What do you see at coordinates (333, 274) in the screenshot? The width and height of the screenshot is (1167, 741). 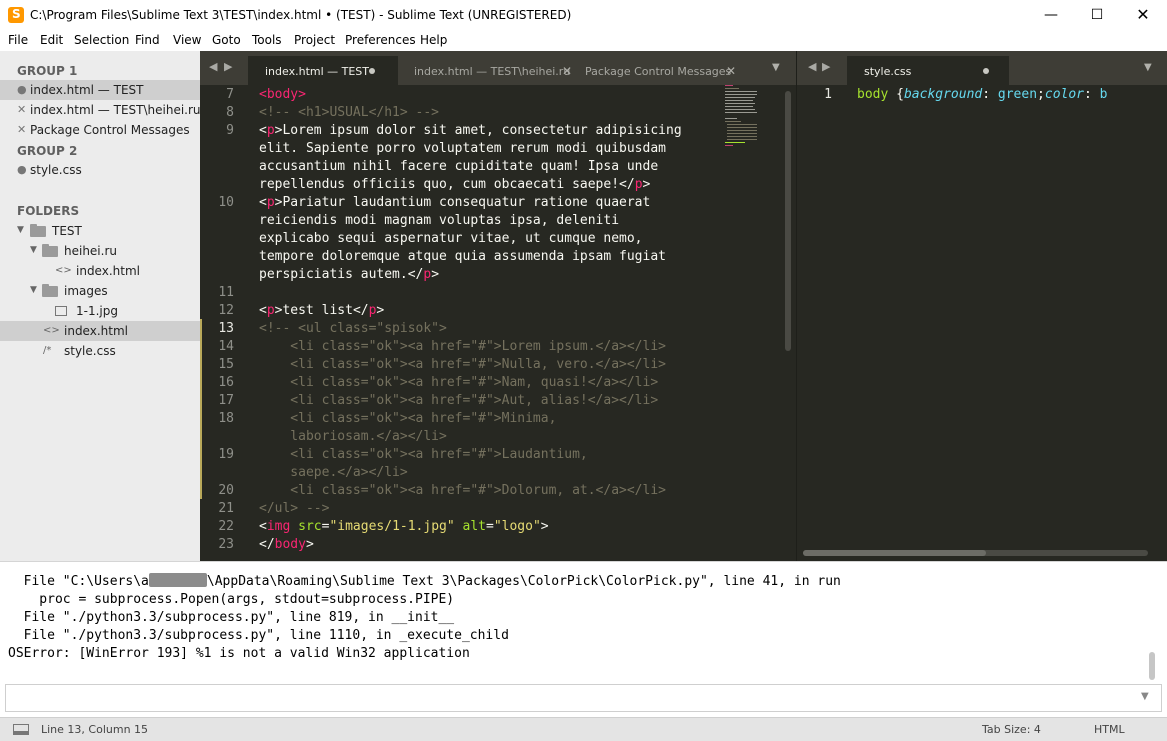 I see `code-token: perspiciatis autem.` at bounding box center [333, 274].